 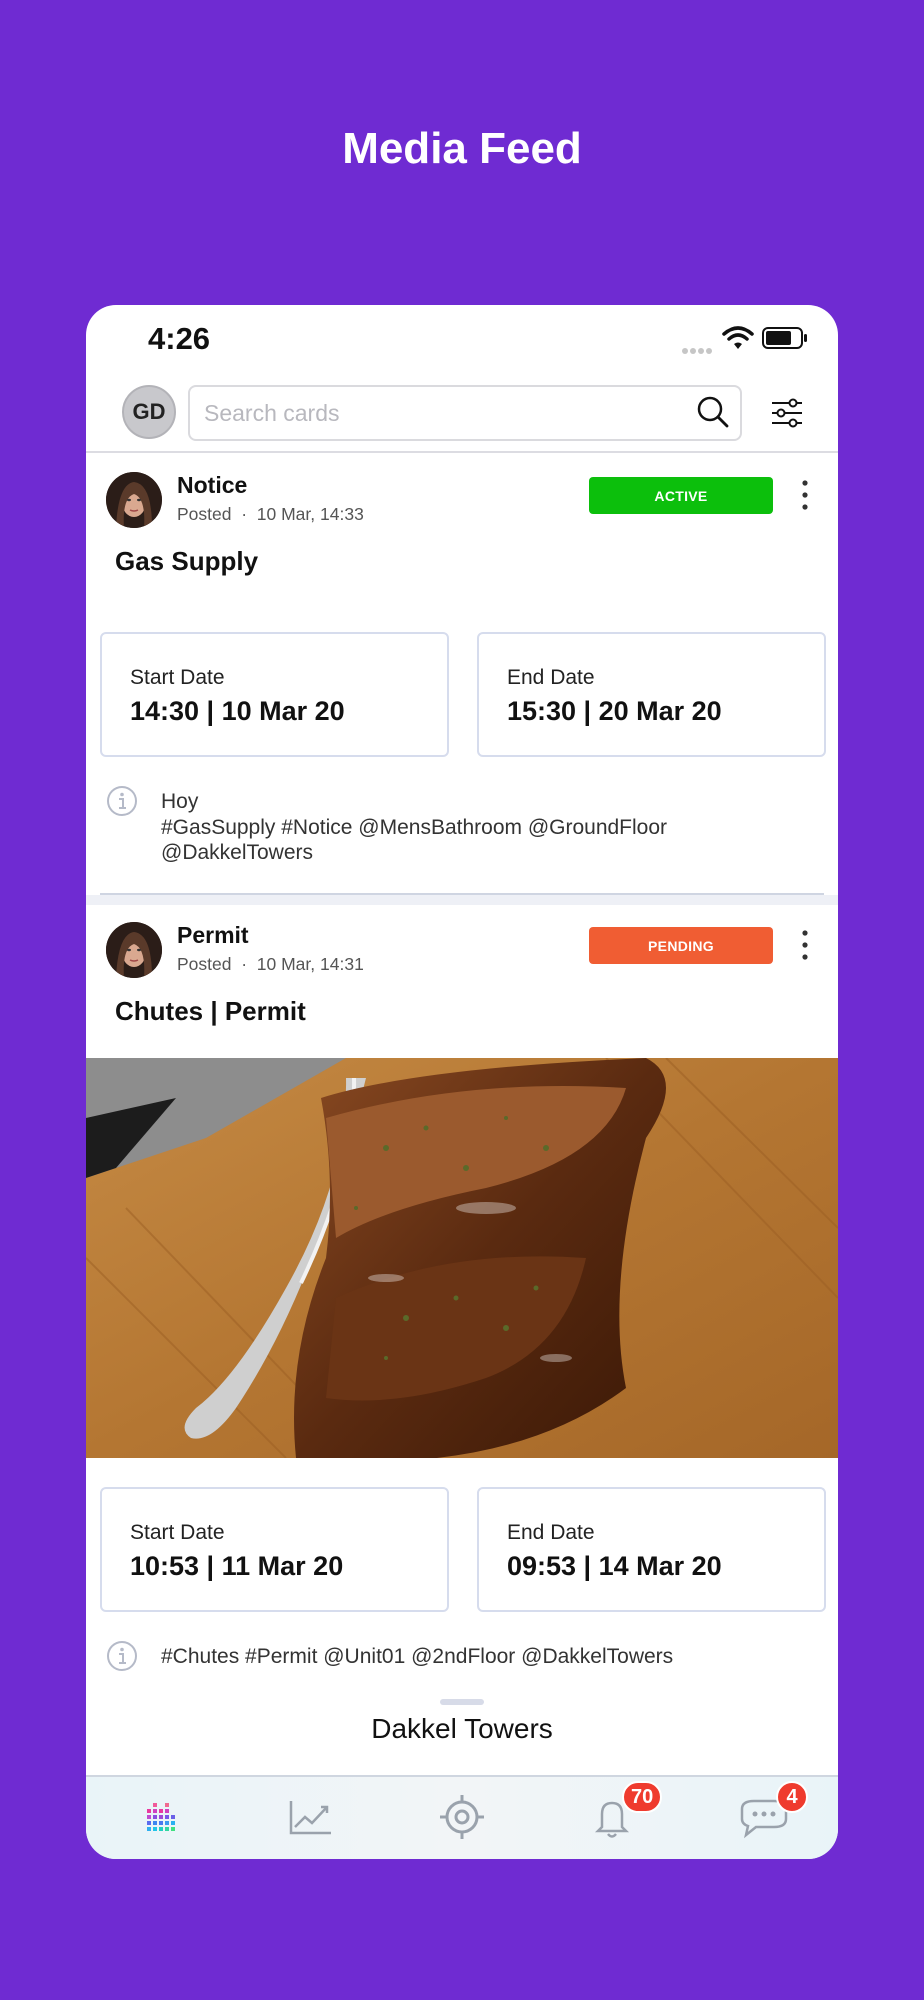 I want to click on search-icon, so click(x=713, y=412).